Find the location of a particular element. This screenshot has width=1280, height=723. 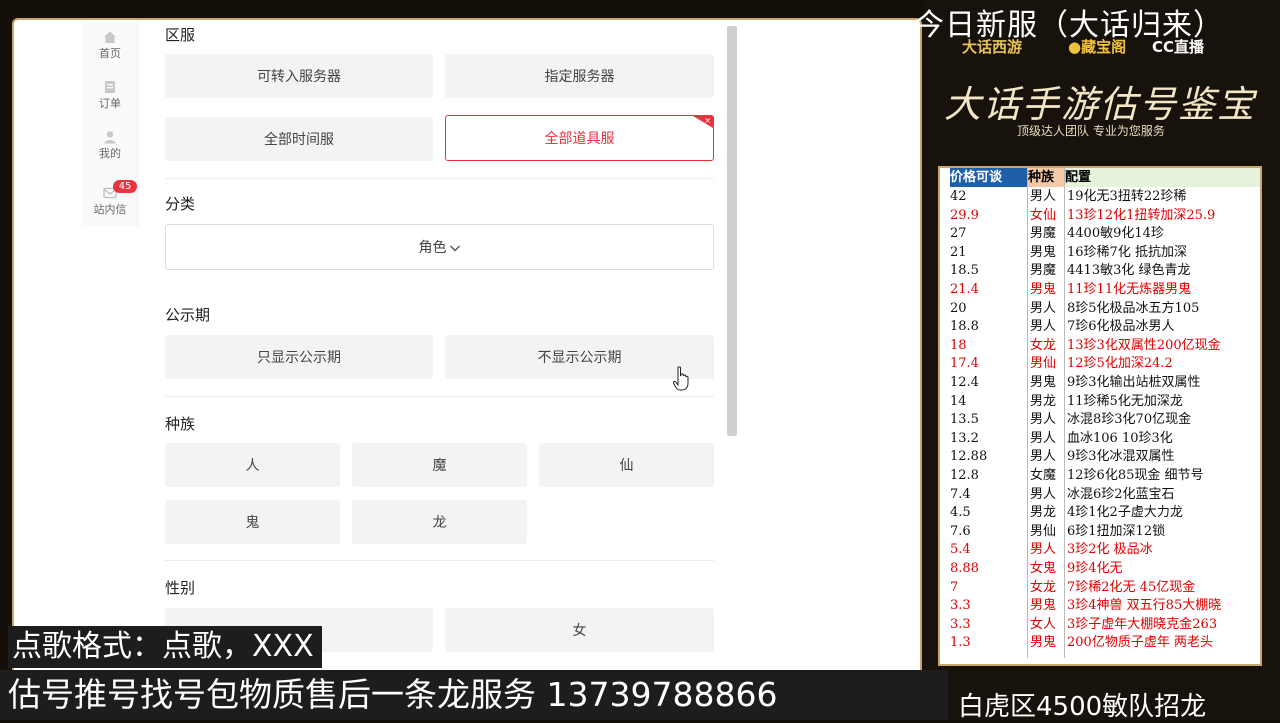

table-cell-price: 12.8 is located at coordinates (964, 475).